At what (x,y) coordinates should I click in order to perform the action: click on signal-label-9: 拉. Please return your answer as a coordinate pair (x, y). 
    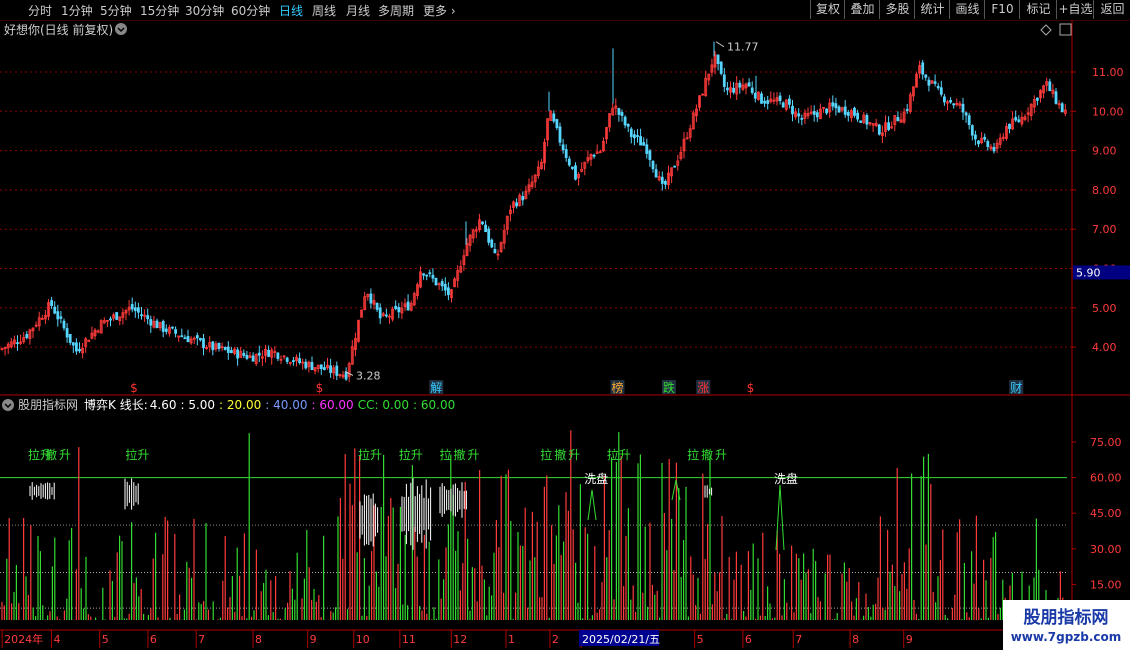
    Looking at the image, I should click on (546, 454).